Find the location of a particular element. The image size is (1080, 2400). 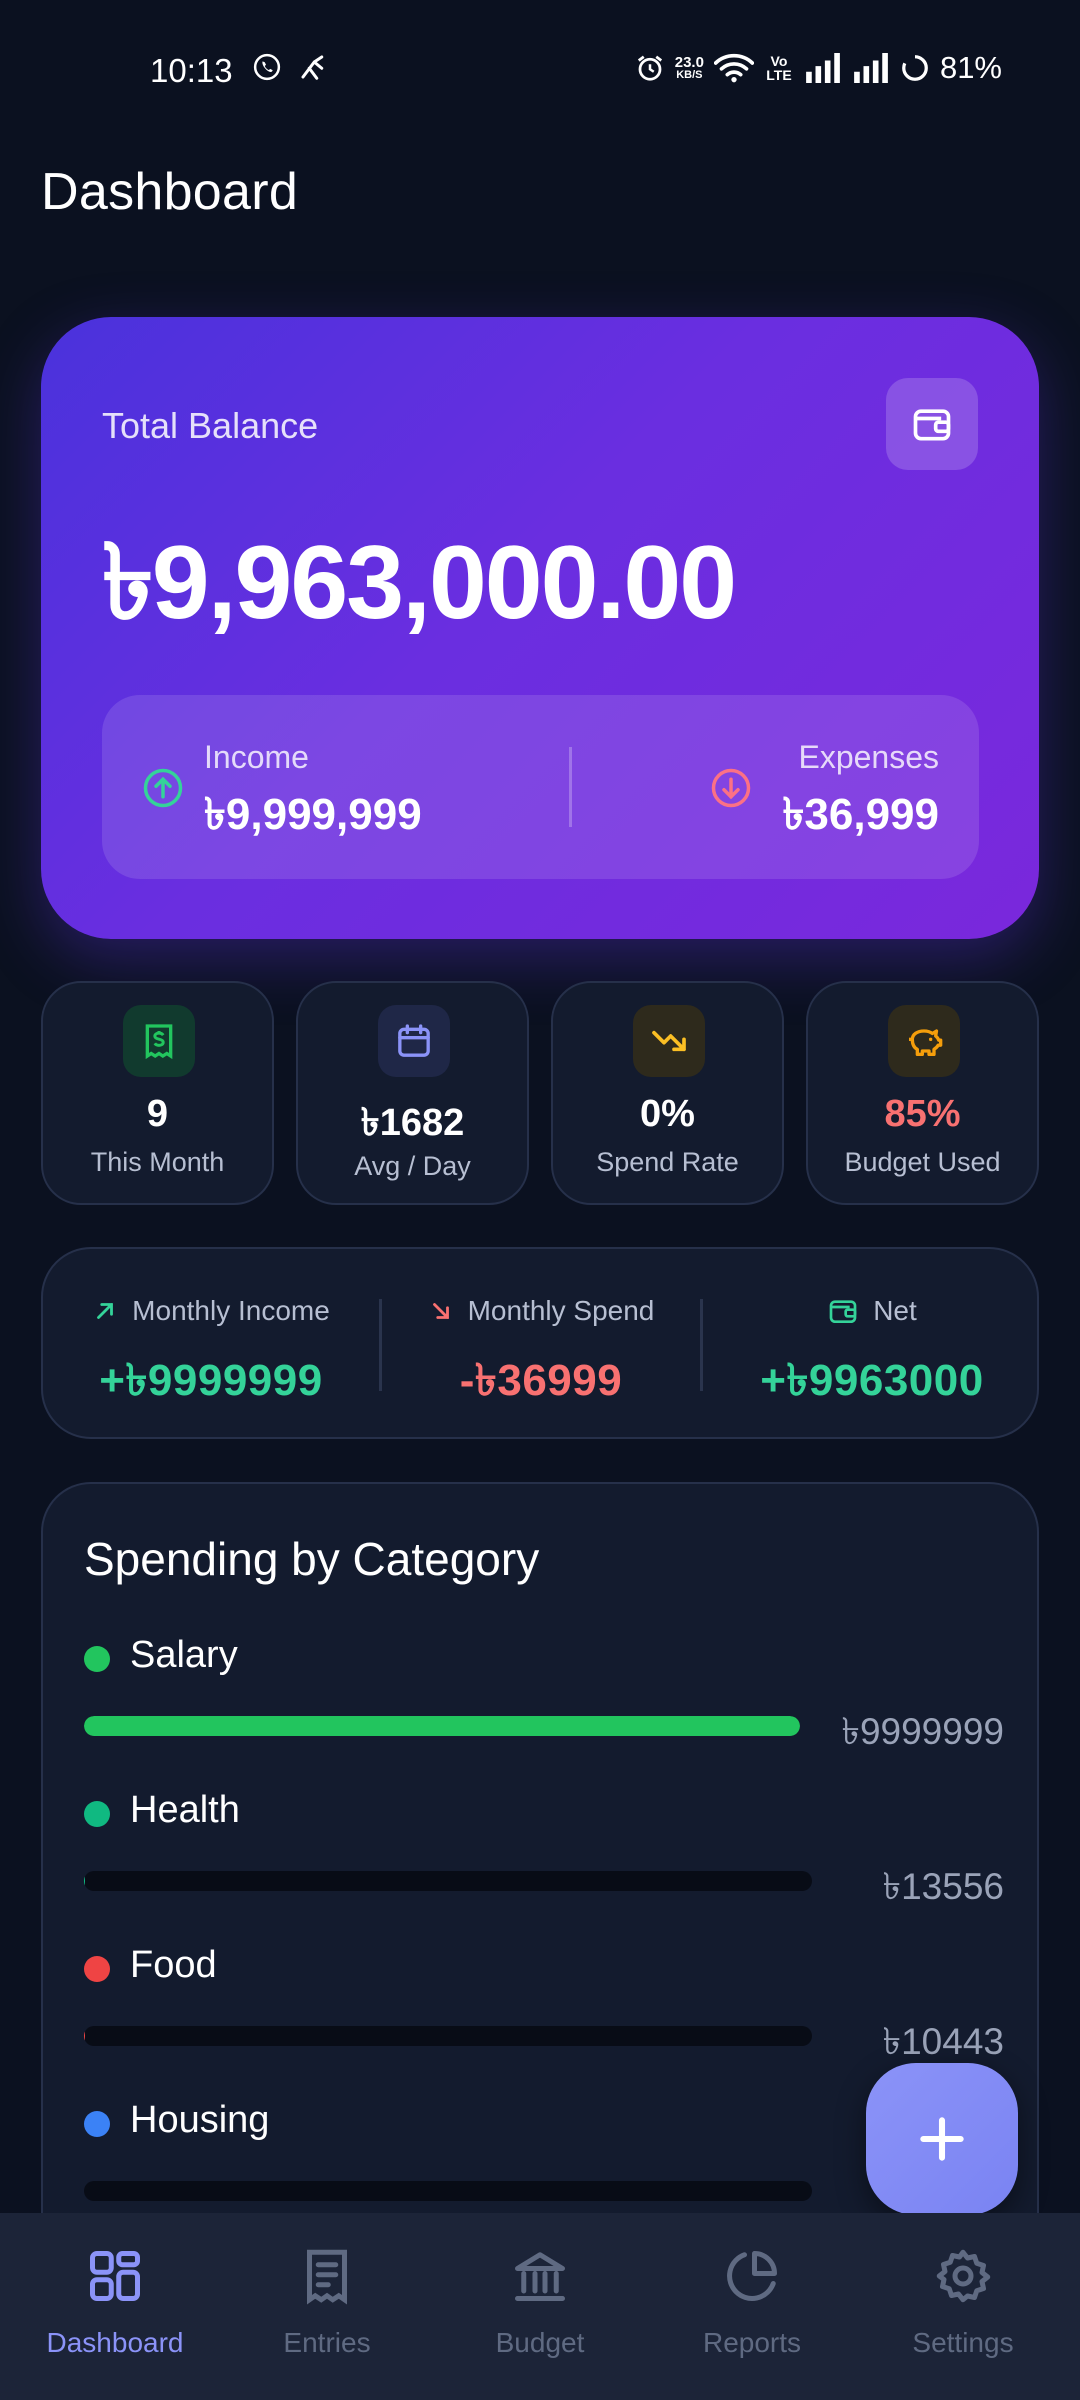

nav-label: Reports is located at coordinates (752, 2342).